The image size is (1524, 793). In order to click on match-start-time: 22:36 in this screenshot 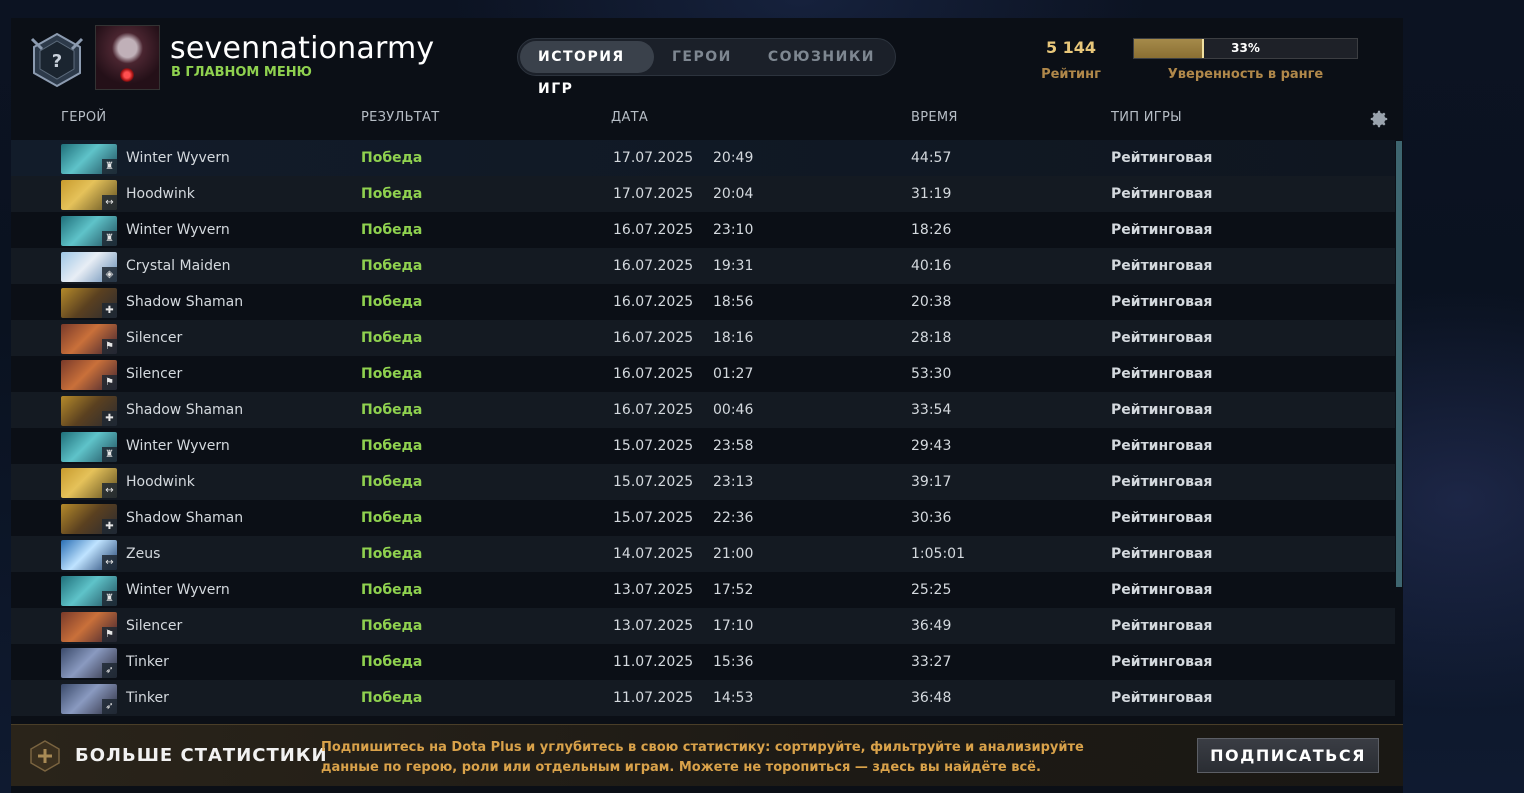, I will do `click(733, 518)`.